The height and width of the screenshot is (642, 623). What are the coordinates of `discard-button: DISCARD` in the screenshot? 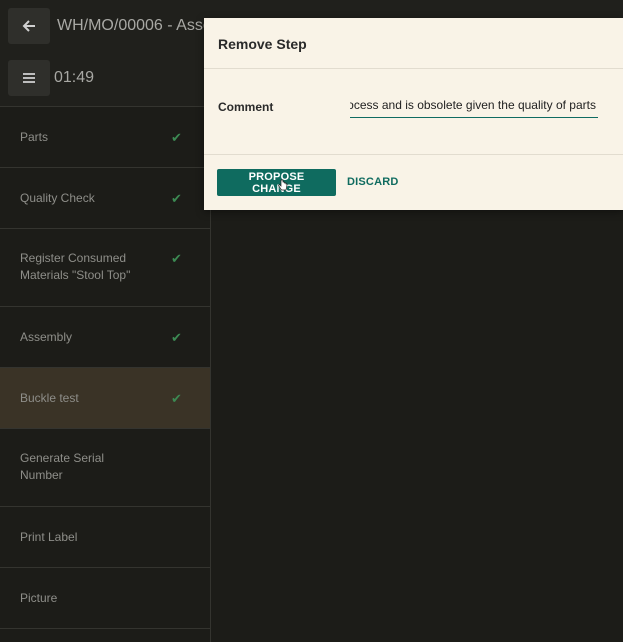 It's located at (373, 182).